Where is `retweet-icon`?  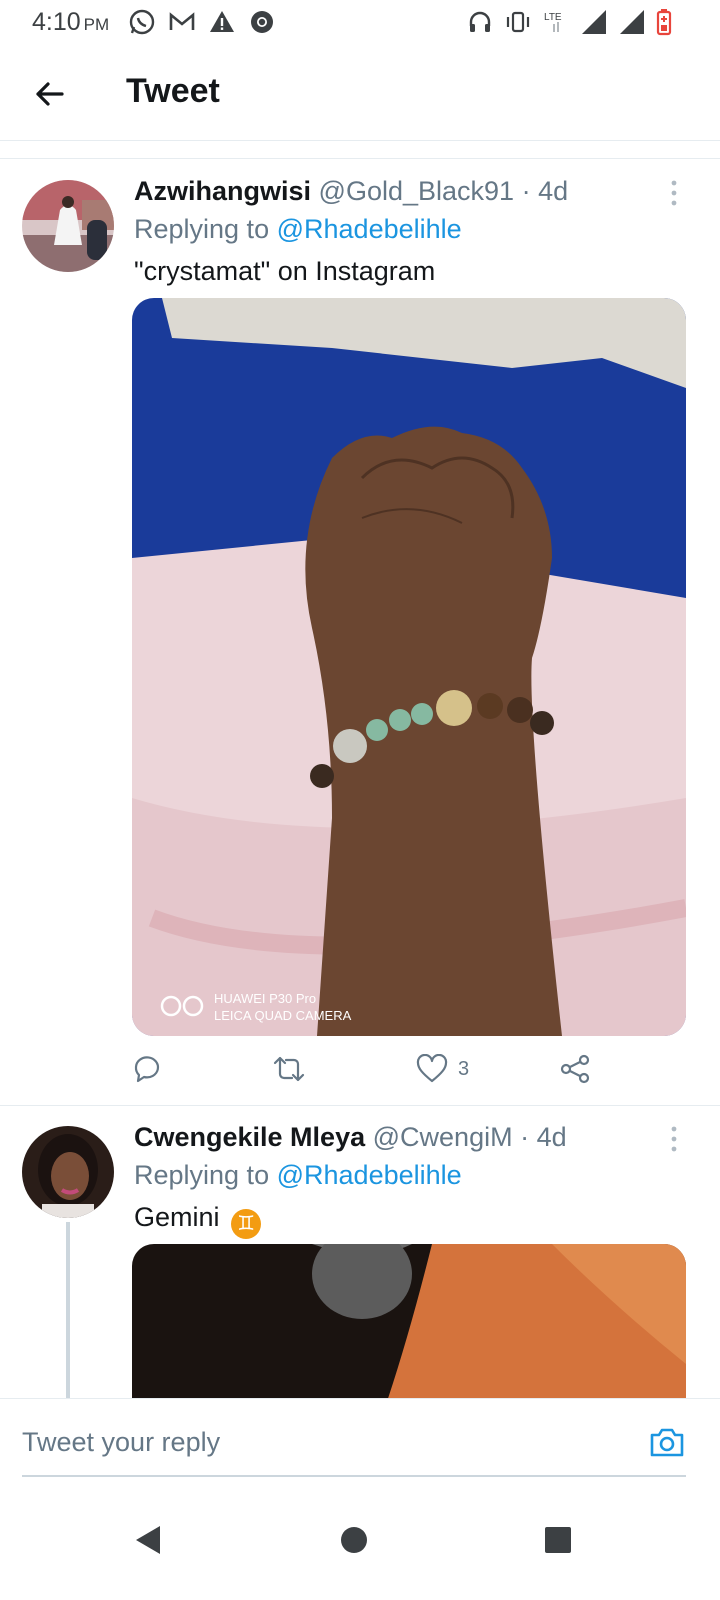 retweet-icon is located at coordinates (289, 1069).